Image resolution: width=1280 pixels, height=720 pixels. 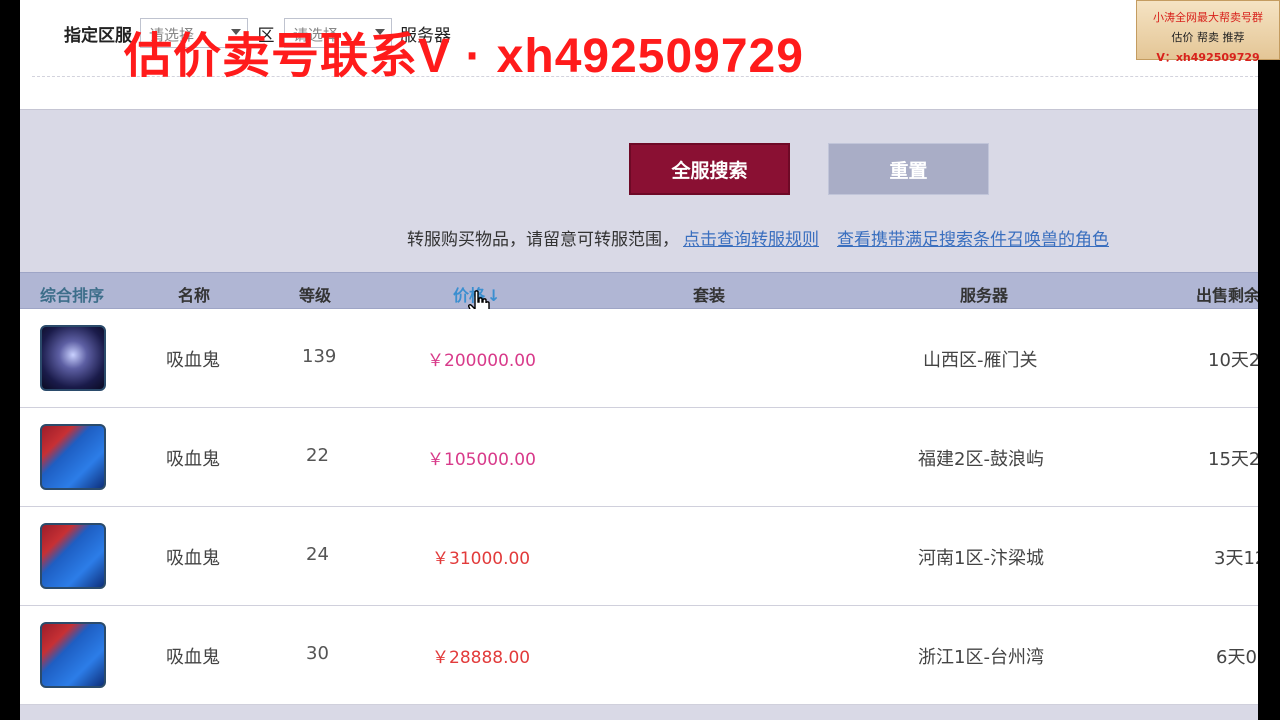 What do you see at coordinates (639, 457) in the screenshot?
I see `table-row: 吸血鬼 22 ￥105000.00 福建2区-鼓浪屿 15天22` at bounding box center [639, 457].